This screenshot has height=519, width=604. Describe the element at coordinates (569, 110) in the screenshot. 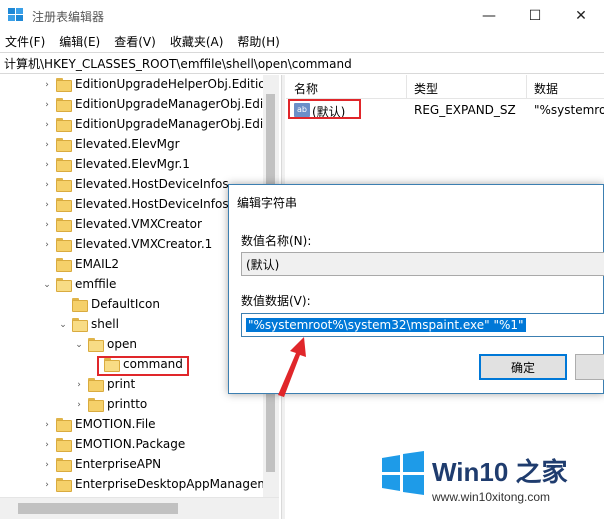

I see `value-data: "%systemroo` at that location.